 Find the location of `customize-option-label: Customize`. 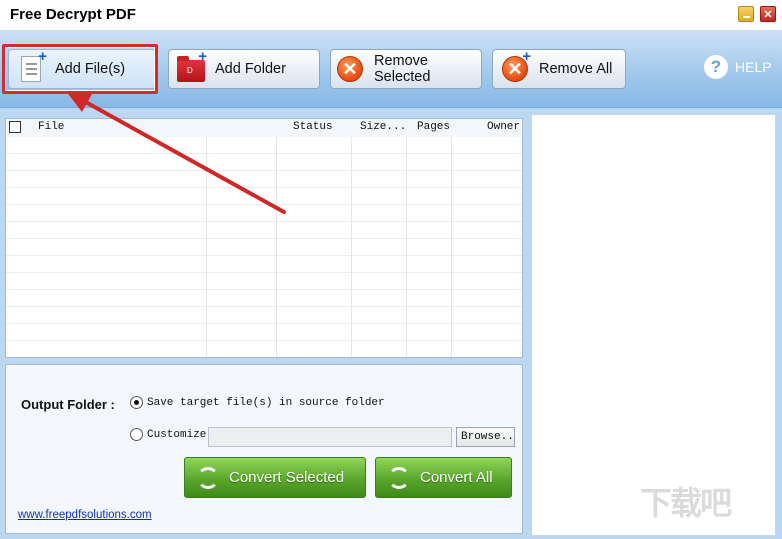

customize-option-label: Customize is located at coordinates (177, 435).